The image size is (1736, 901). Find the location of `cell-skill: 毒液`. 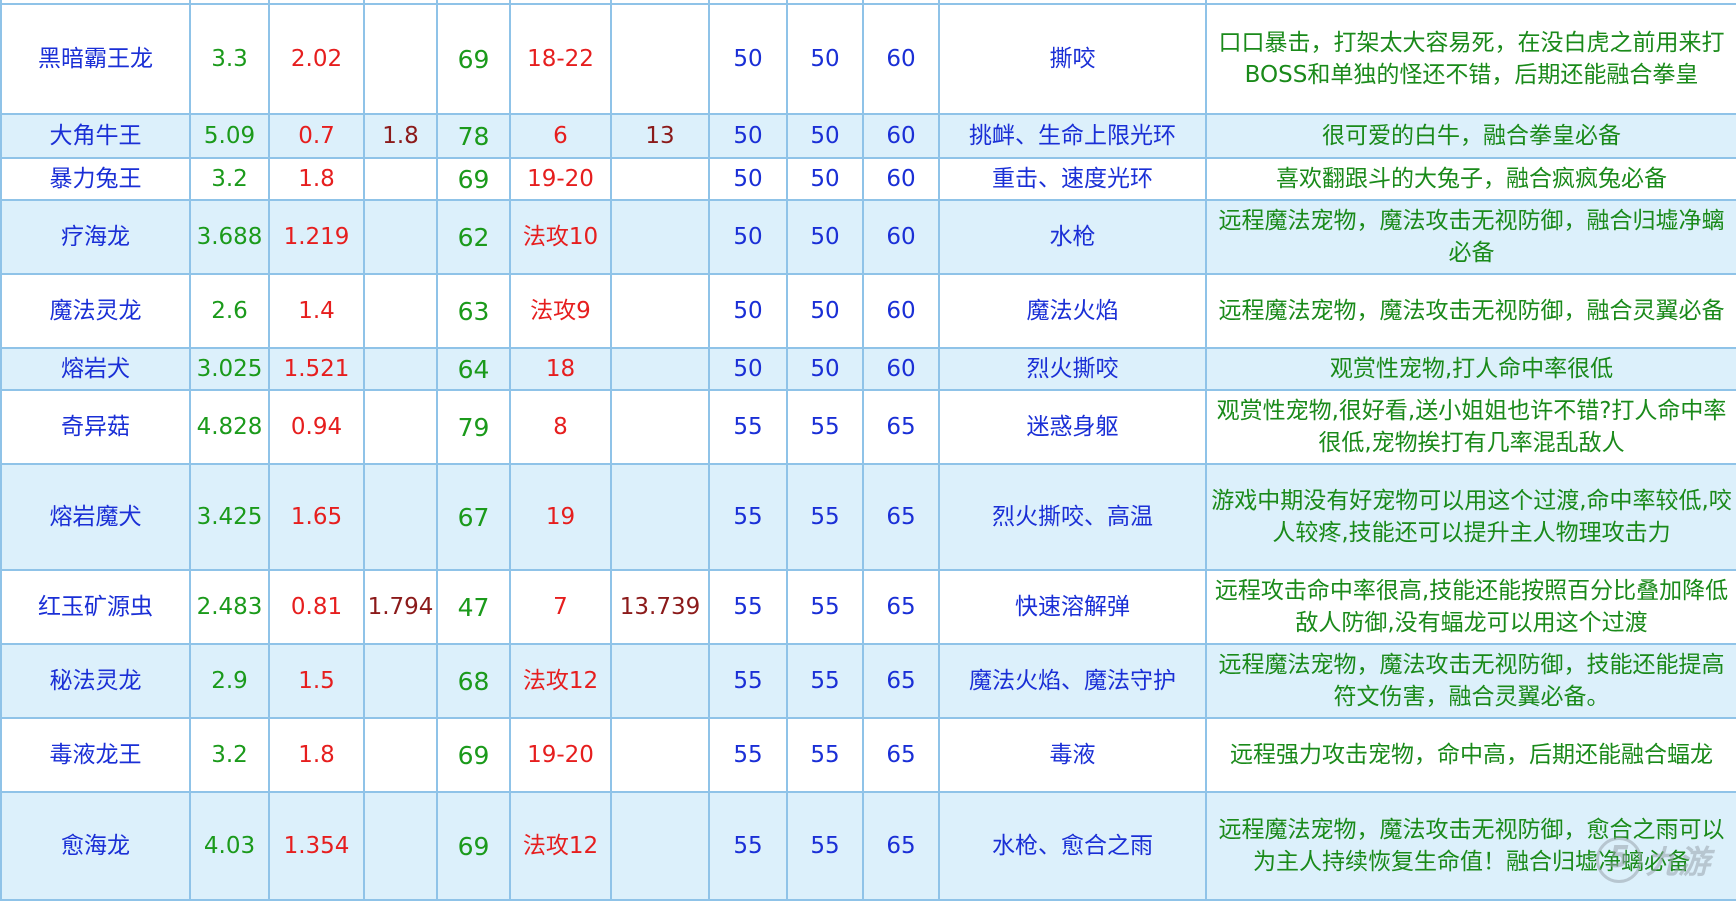

cell-skill: 毒液 is located at coordinates (1072, 755).